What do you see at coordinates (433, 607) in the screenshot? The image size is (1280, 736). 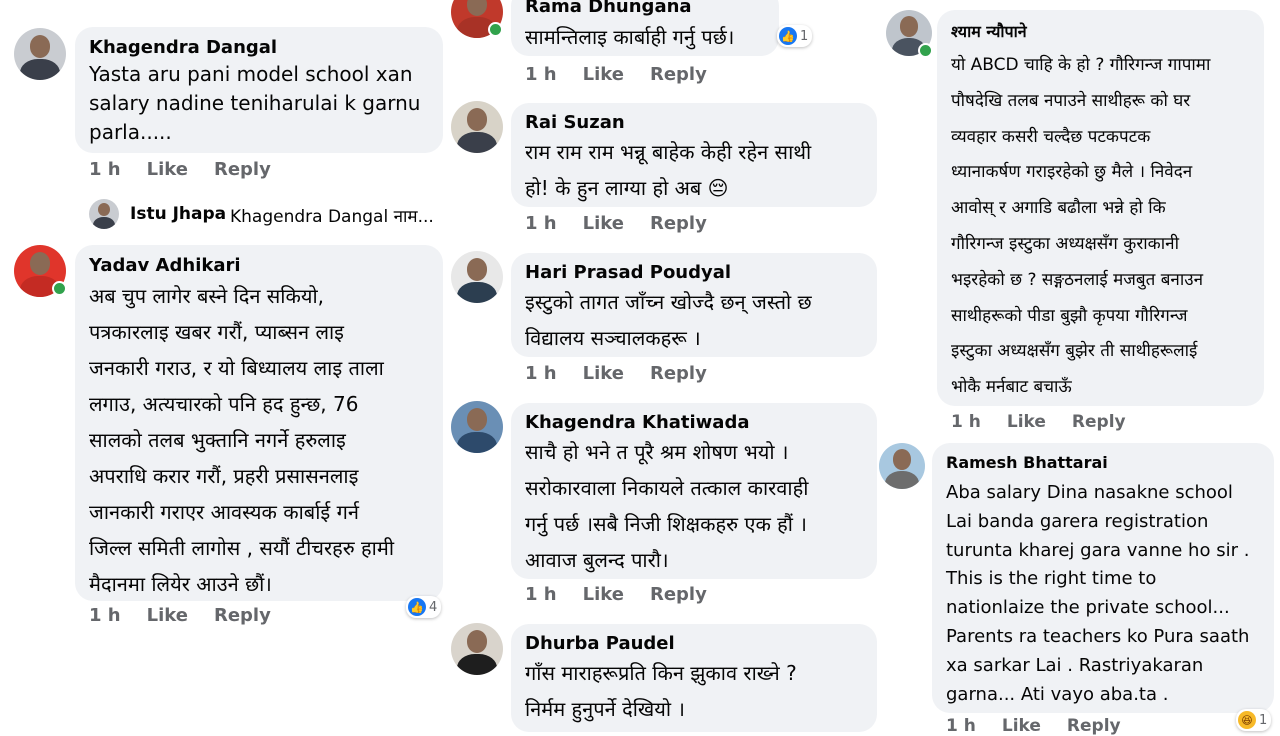 I see `reaction-count: 4` at bounding box center [433, 607].